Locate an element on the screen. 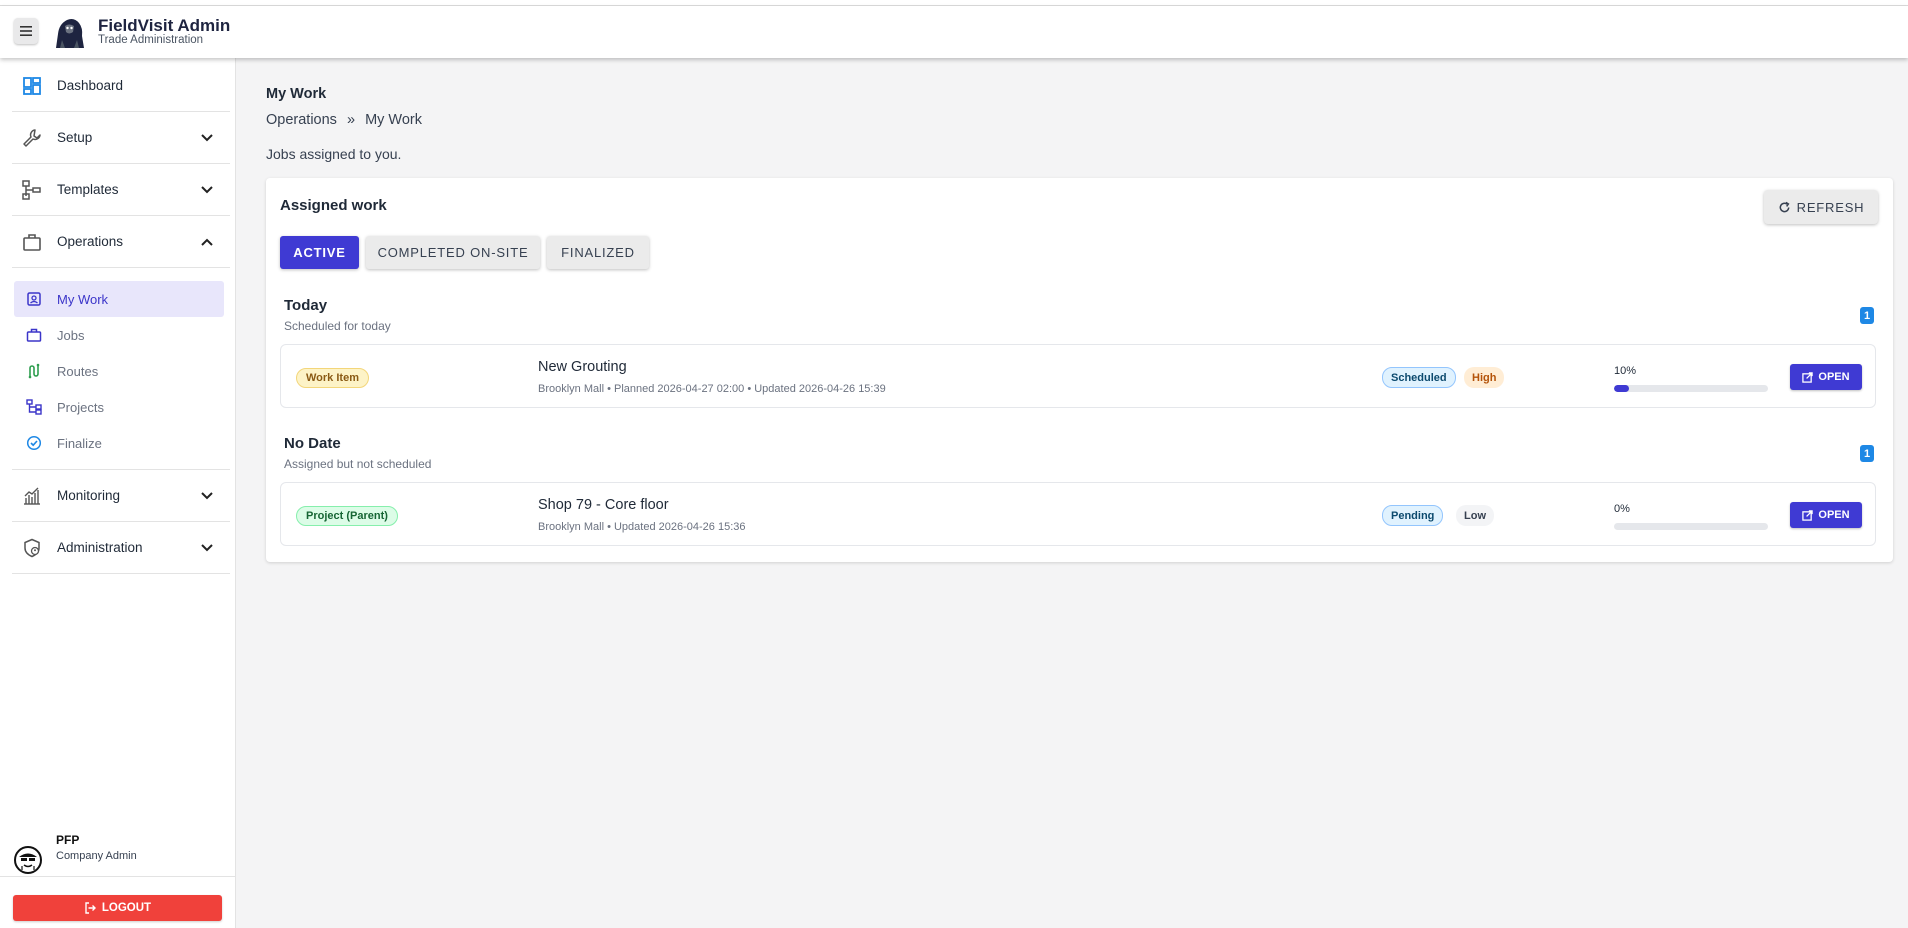 This screenshot has height=928, width=1908. sidebar-subitem-label: My Work is located at coordinates (83, 299).